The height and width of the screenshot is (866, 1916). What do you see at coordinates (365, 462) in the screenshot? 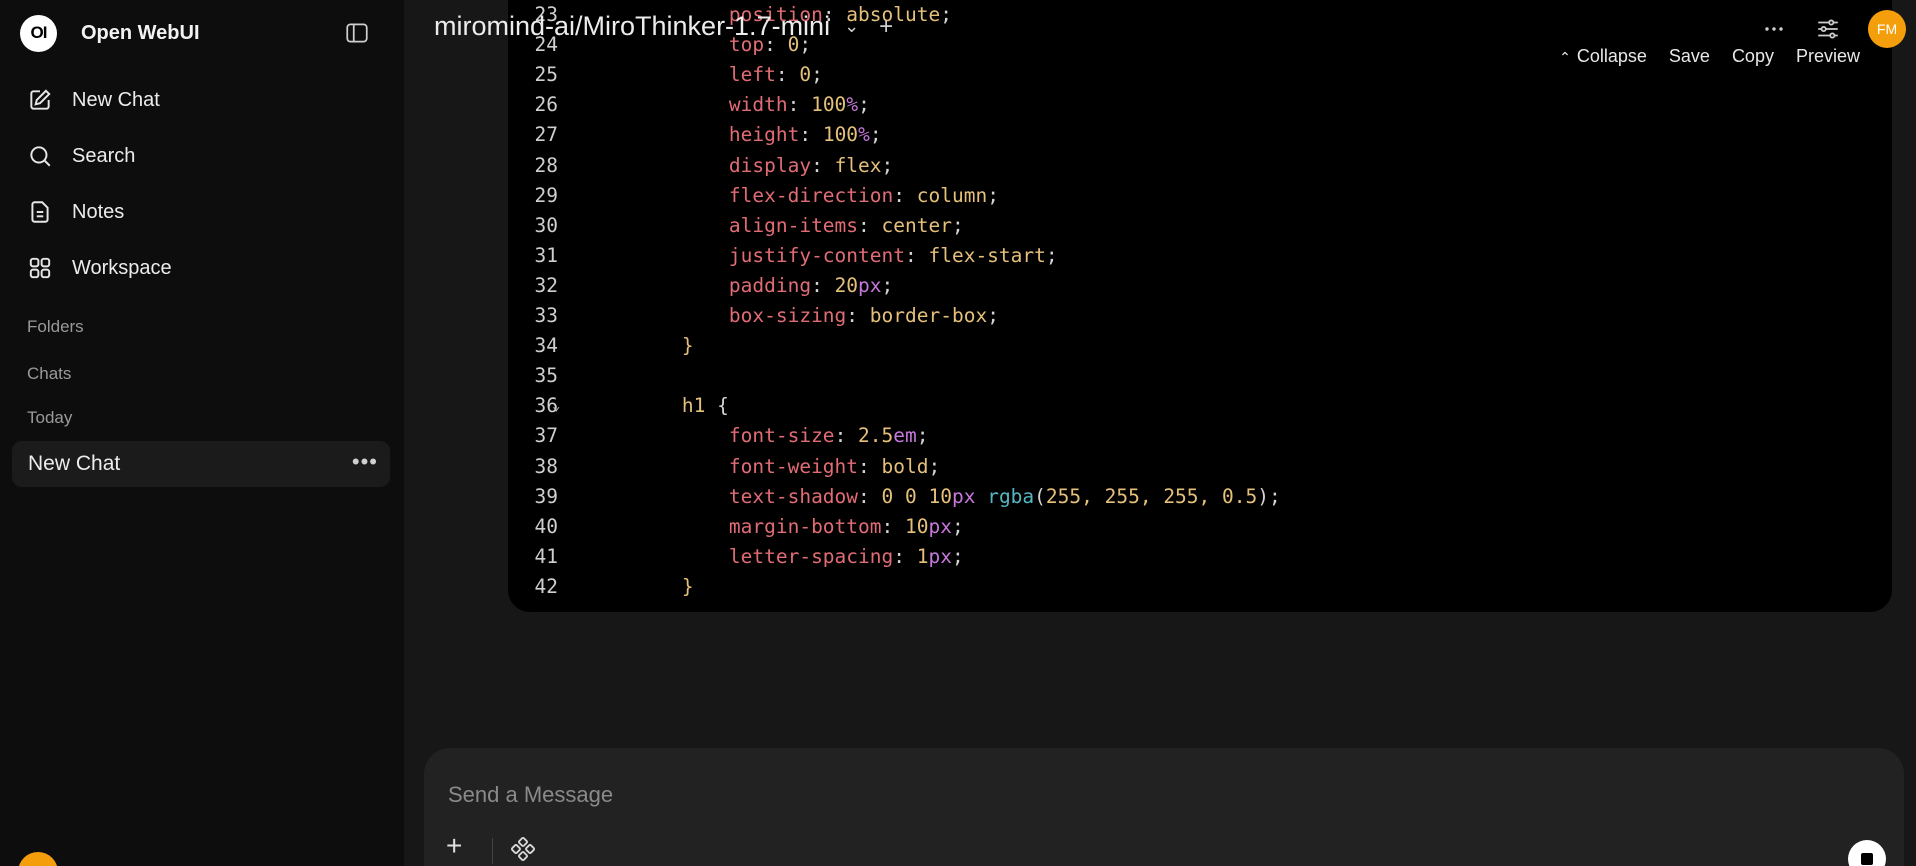
I see `more-options-icon: •••` at bounding box center [365, 462].